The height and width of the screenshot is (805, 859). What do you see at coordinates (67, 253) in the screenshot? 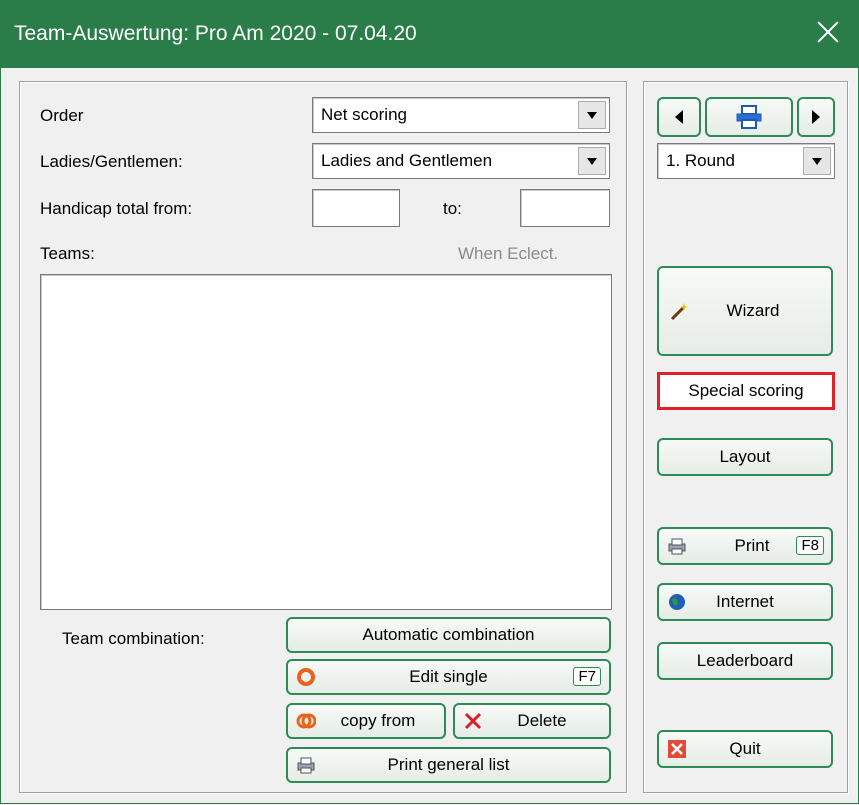
I see `teams-label: Teams:` at bounding box center [67, 253].